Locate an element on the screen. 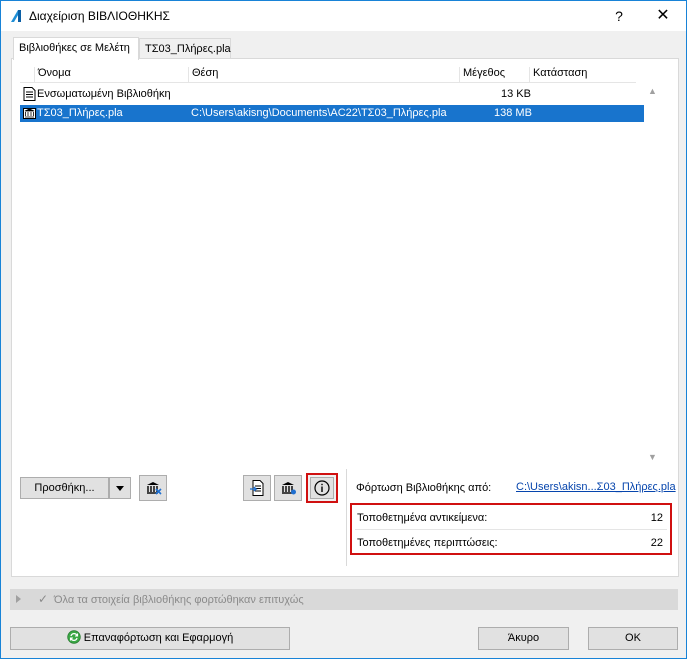  row-size: 13 KB is located at coordinates (516, 94).